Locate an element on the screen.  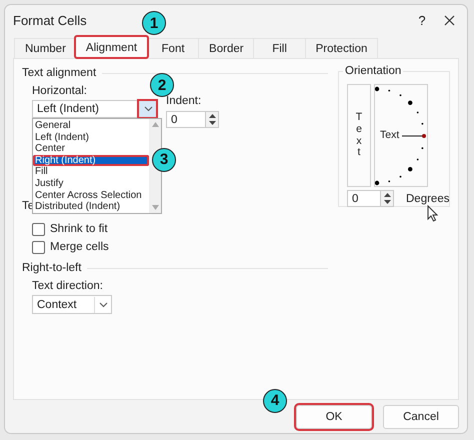
dropdown-option: Fill is located at coordinates (91, 172).